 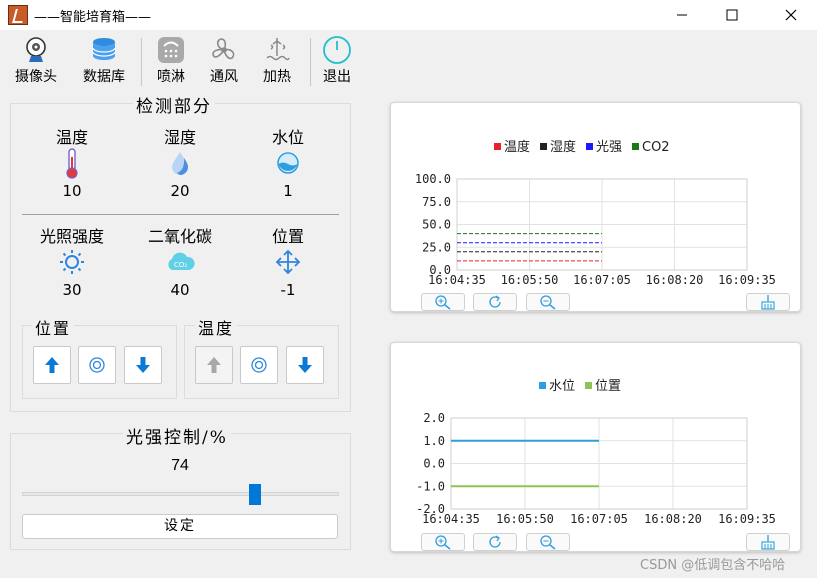 I want to click on spray-button: 喷淋, so click(x=171, y=62).